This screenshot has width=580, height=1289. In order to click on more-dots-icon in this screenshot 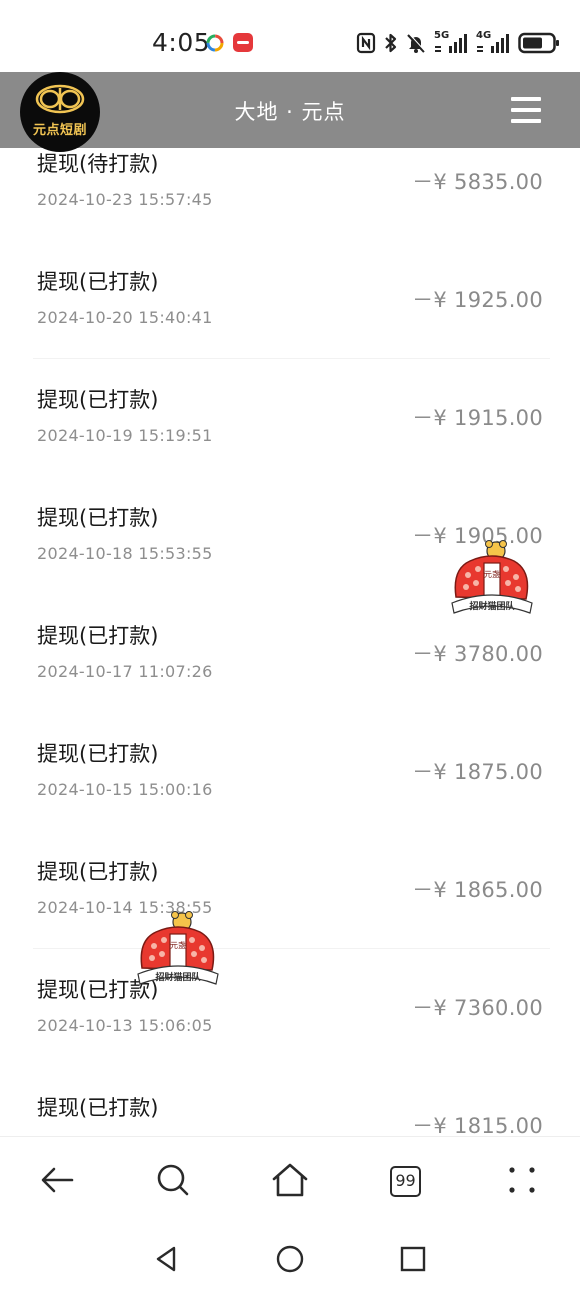, I will do `click(522, 1180)`.